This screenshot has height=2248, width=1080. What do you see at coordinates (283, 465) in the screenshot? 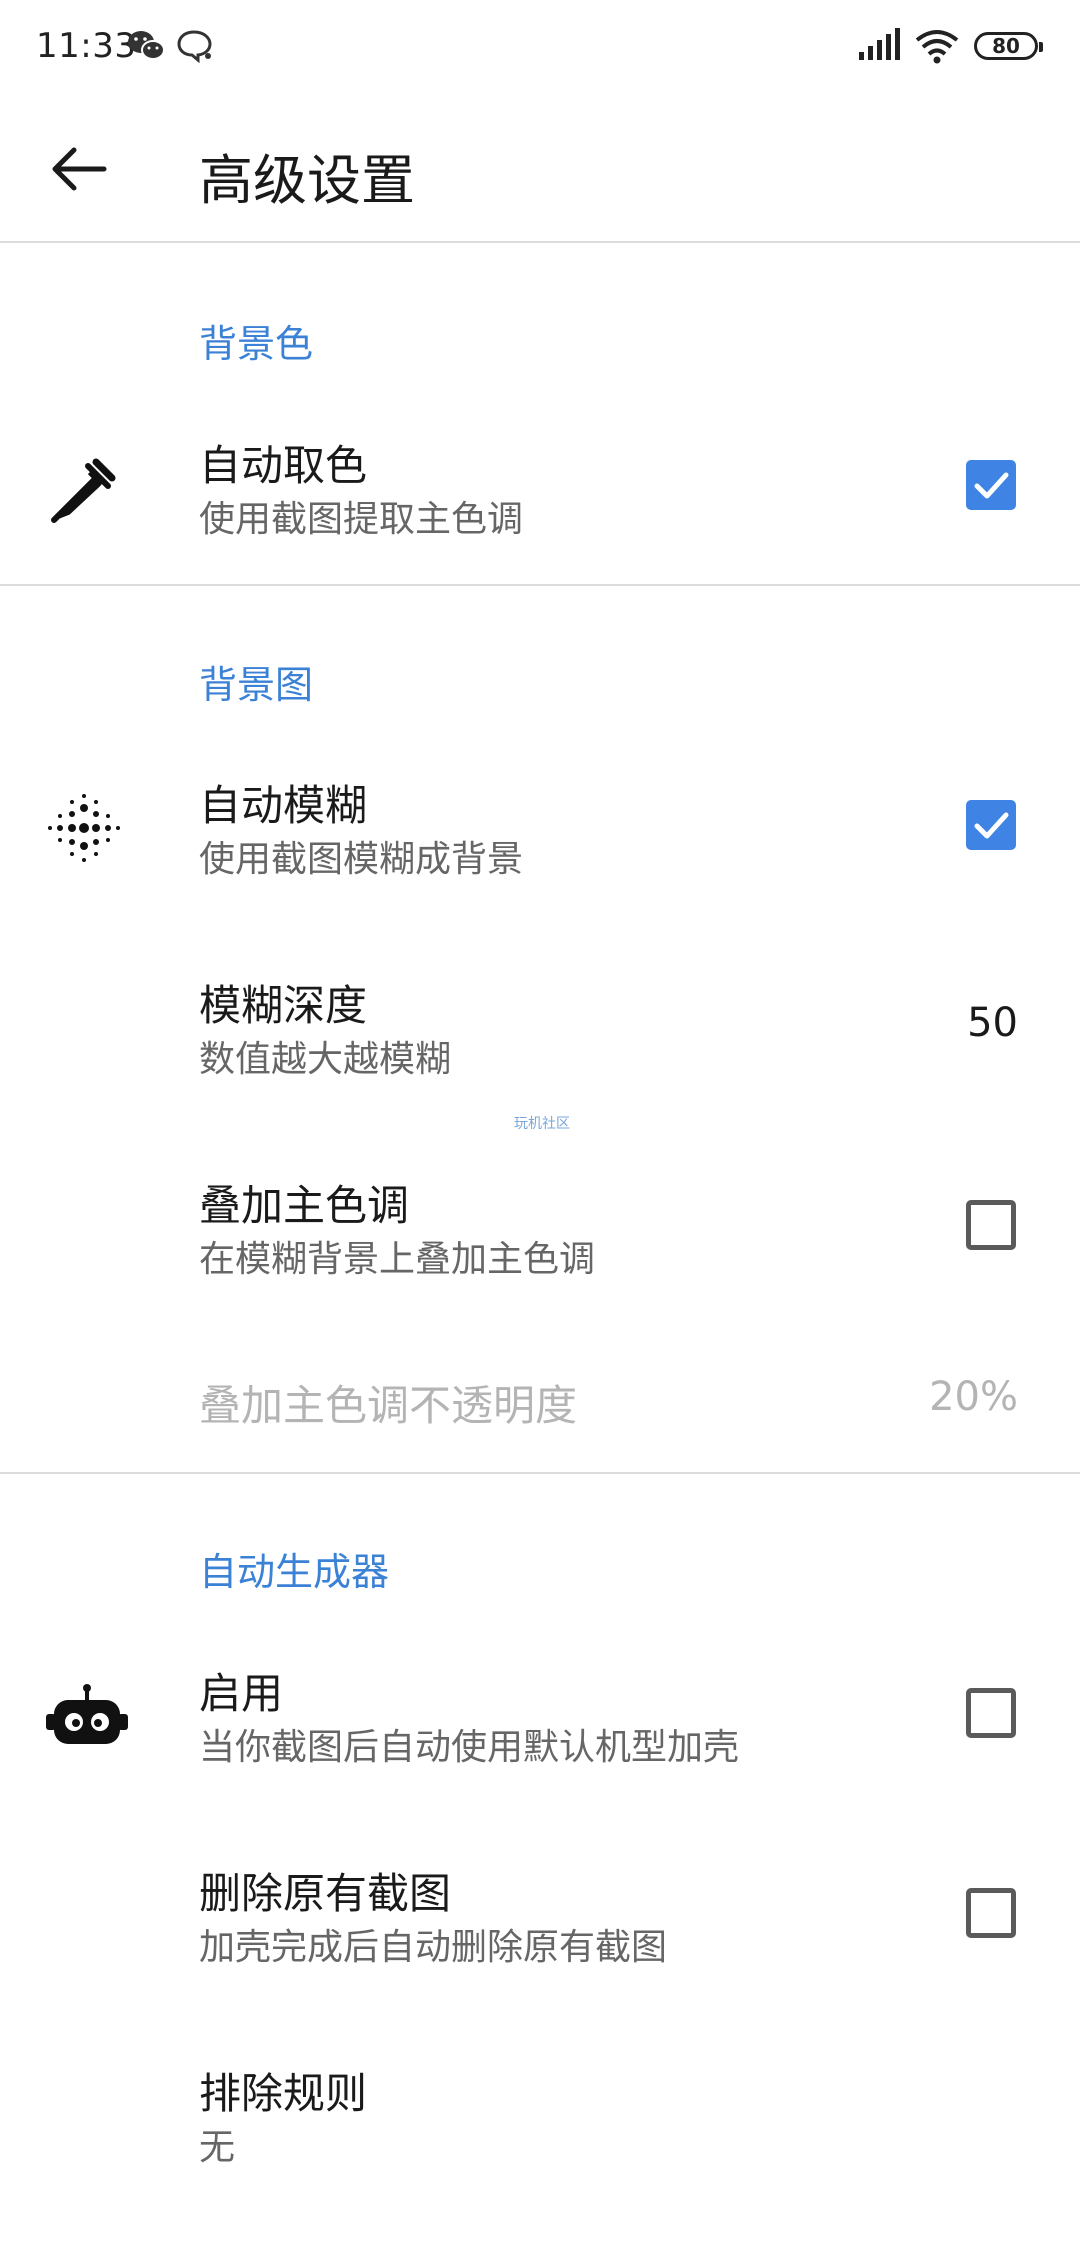
I see `auto-color-title: 自动取色` at bounding box center [283, 465].